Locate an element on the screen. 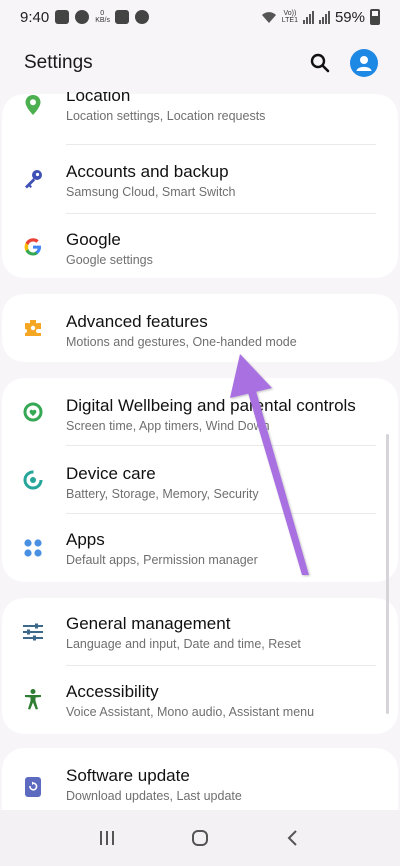  apps-icon is located at coordinates (33, 548).